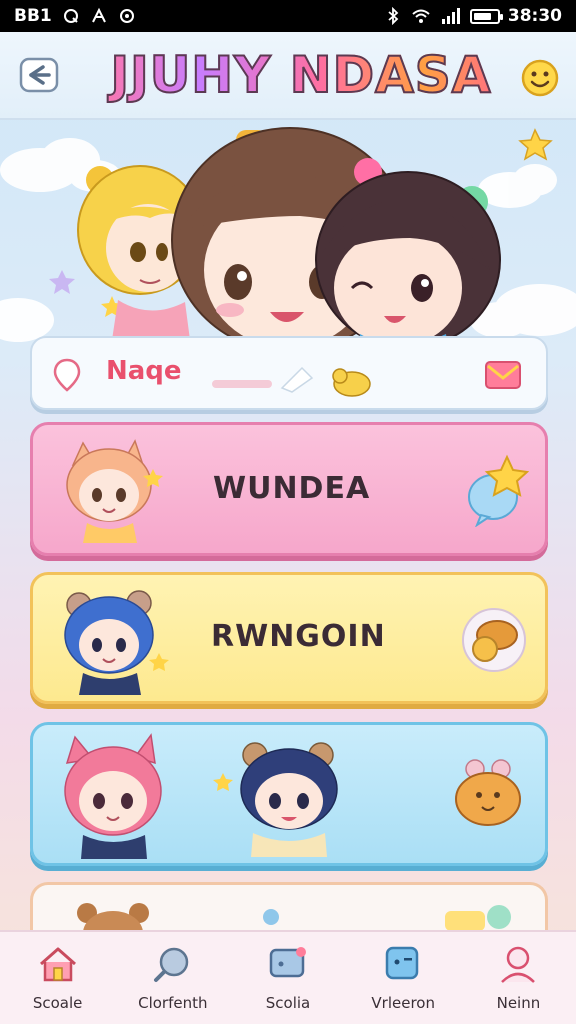  Describe the element at coordinates (298, 636) in the screenshot. I see `menu-card-2-label: RWNGOIN` at that location.